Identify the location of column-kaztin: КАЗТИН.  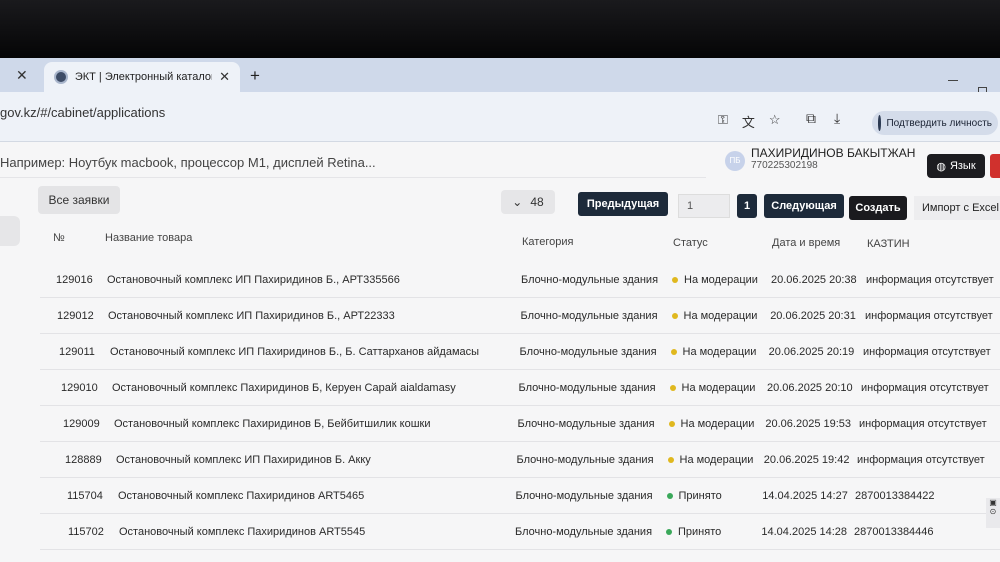
(888, 244).